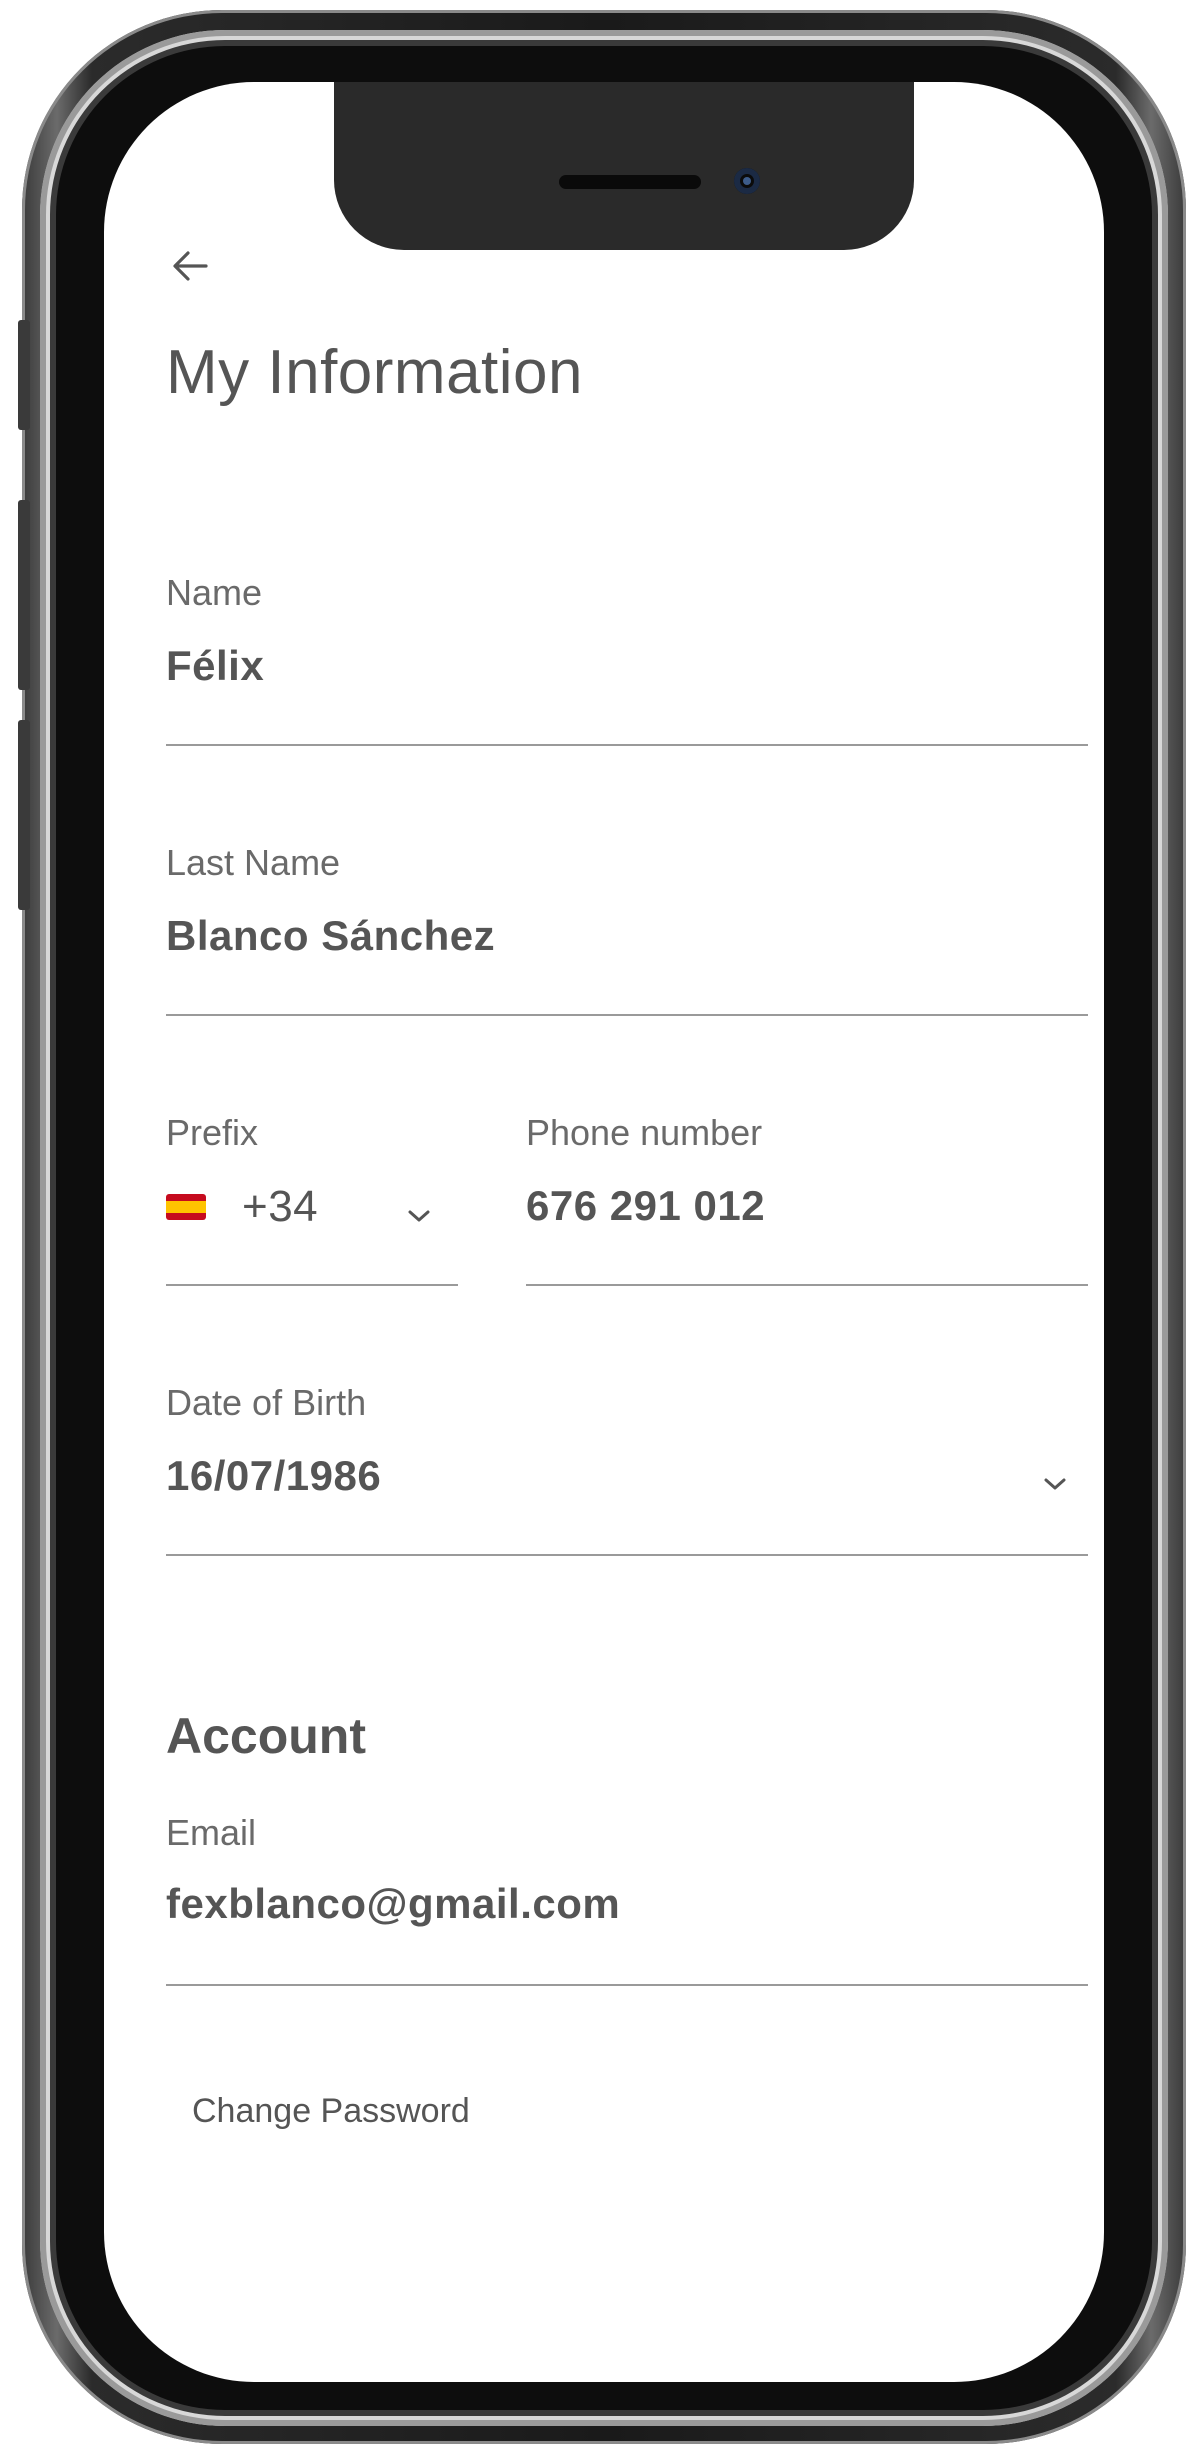  Describe the element at coordinates (393, 1903) in the screenshot. I see `email-value: fexblanco@gmail.com` at that location.